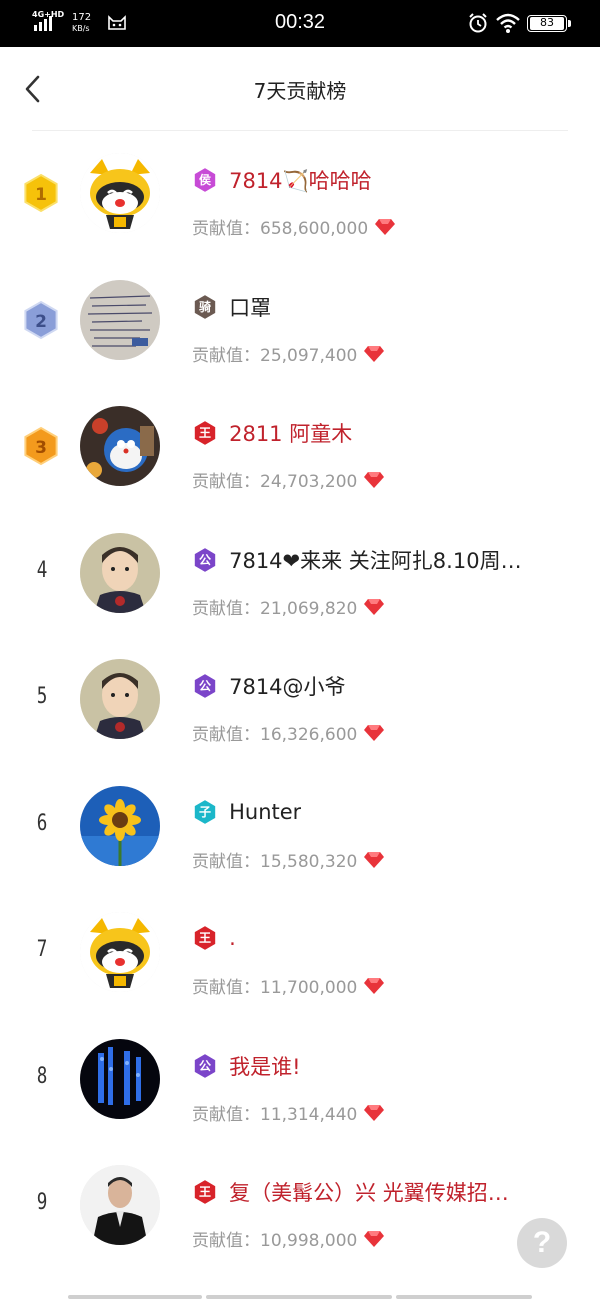 Image resolution: width=600 pixels, height=1300 pixels. I want to click on ranking-row: 1 侯 7814🏹哈哈哈 贡献值：658,600,000, so click(300, 194).